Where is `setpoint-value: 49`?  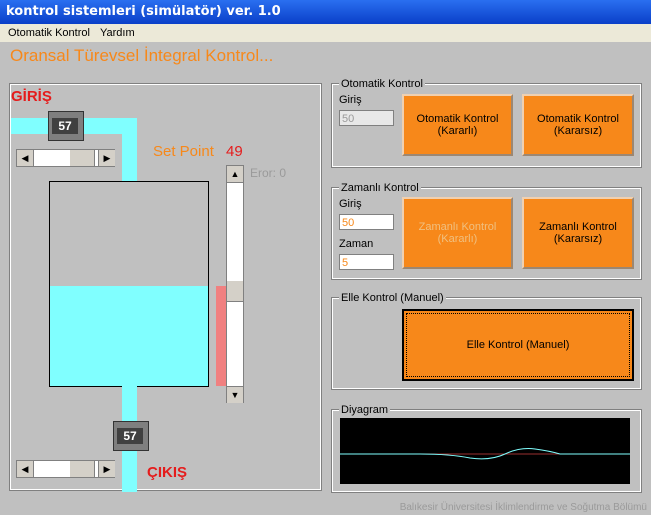
setpoint-value: 49 is located at coordinates (234, 151).